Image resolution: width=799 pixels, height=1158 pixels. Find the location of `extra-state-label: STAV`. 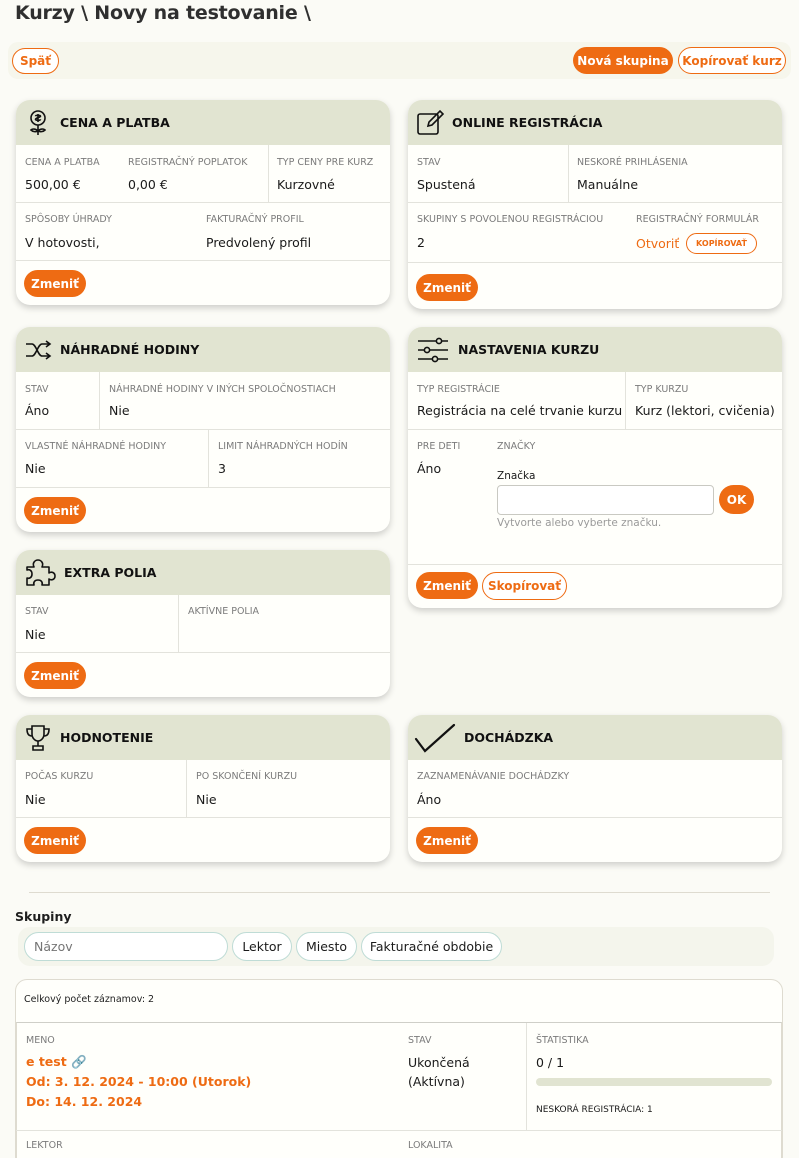

extra-state-label: STAV is located at coordinates (37, 611).